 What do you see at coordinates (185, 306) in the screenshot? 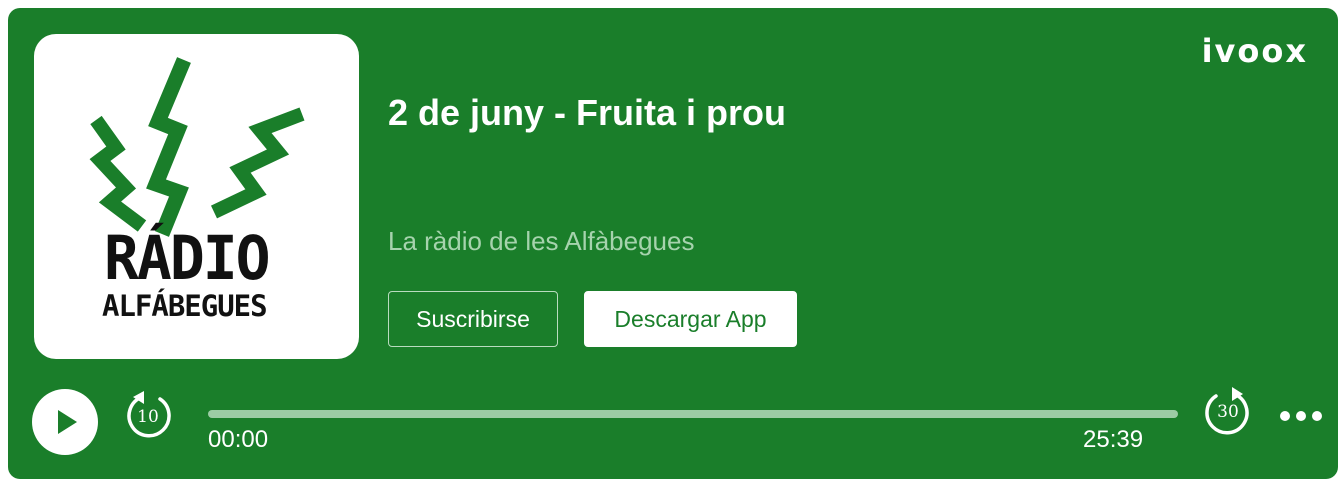
I see `cover-subtitle: ALFÁBEGUES` at bounding box center [185, 306].